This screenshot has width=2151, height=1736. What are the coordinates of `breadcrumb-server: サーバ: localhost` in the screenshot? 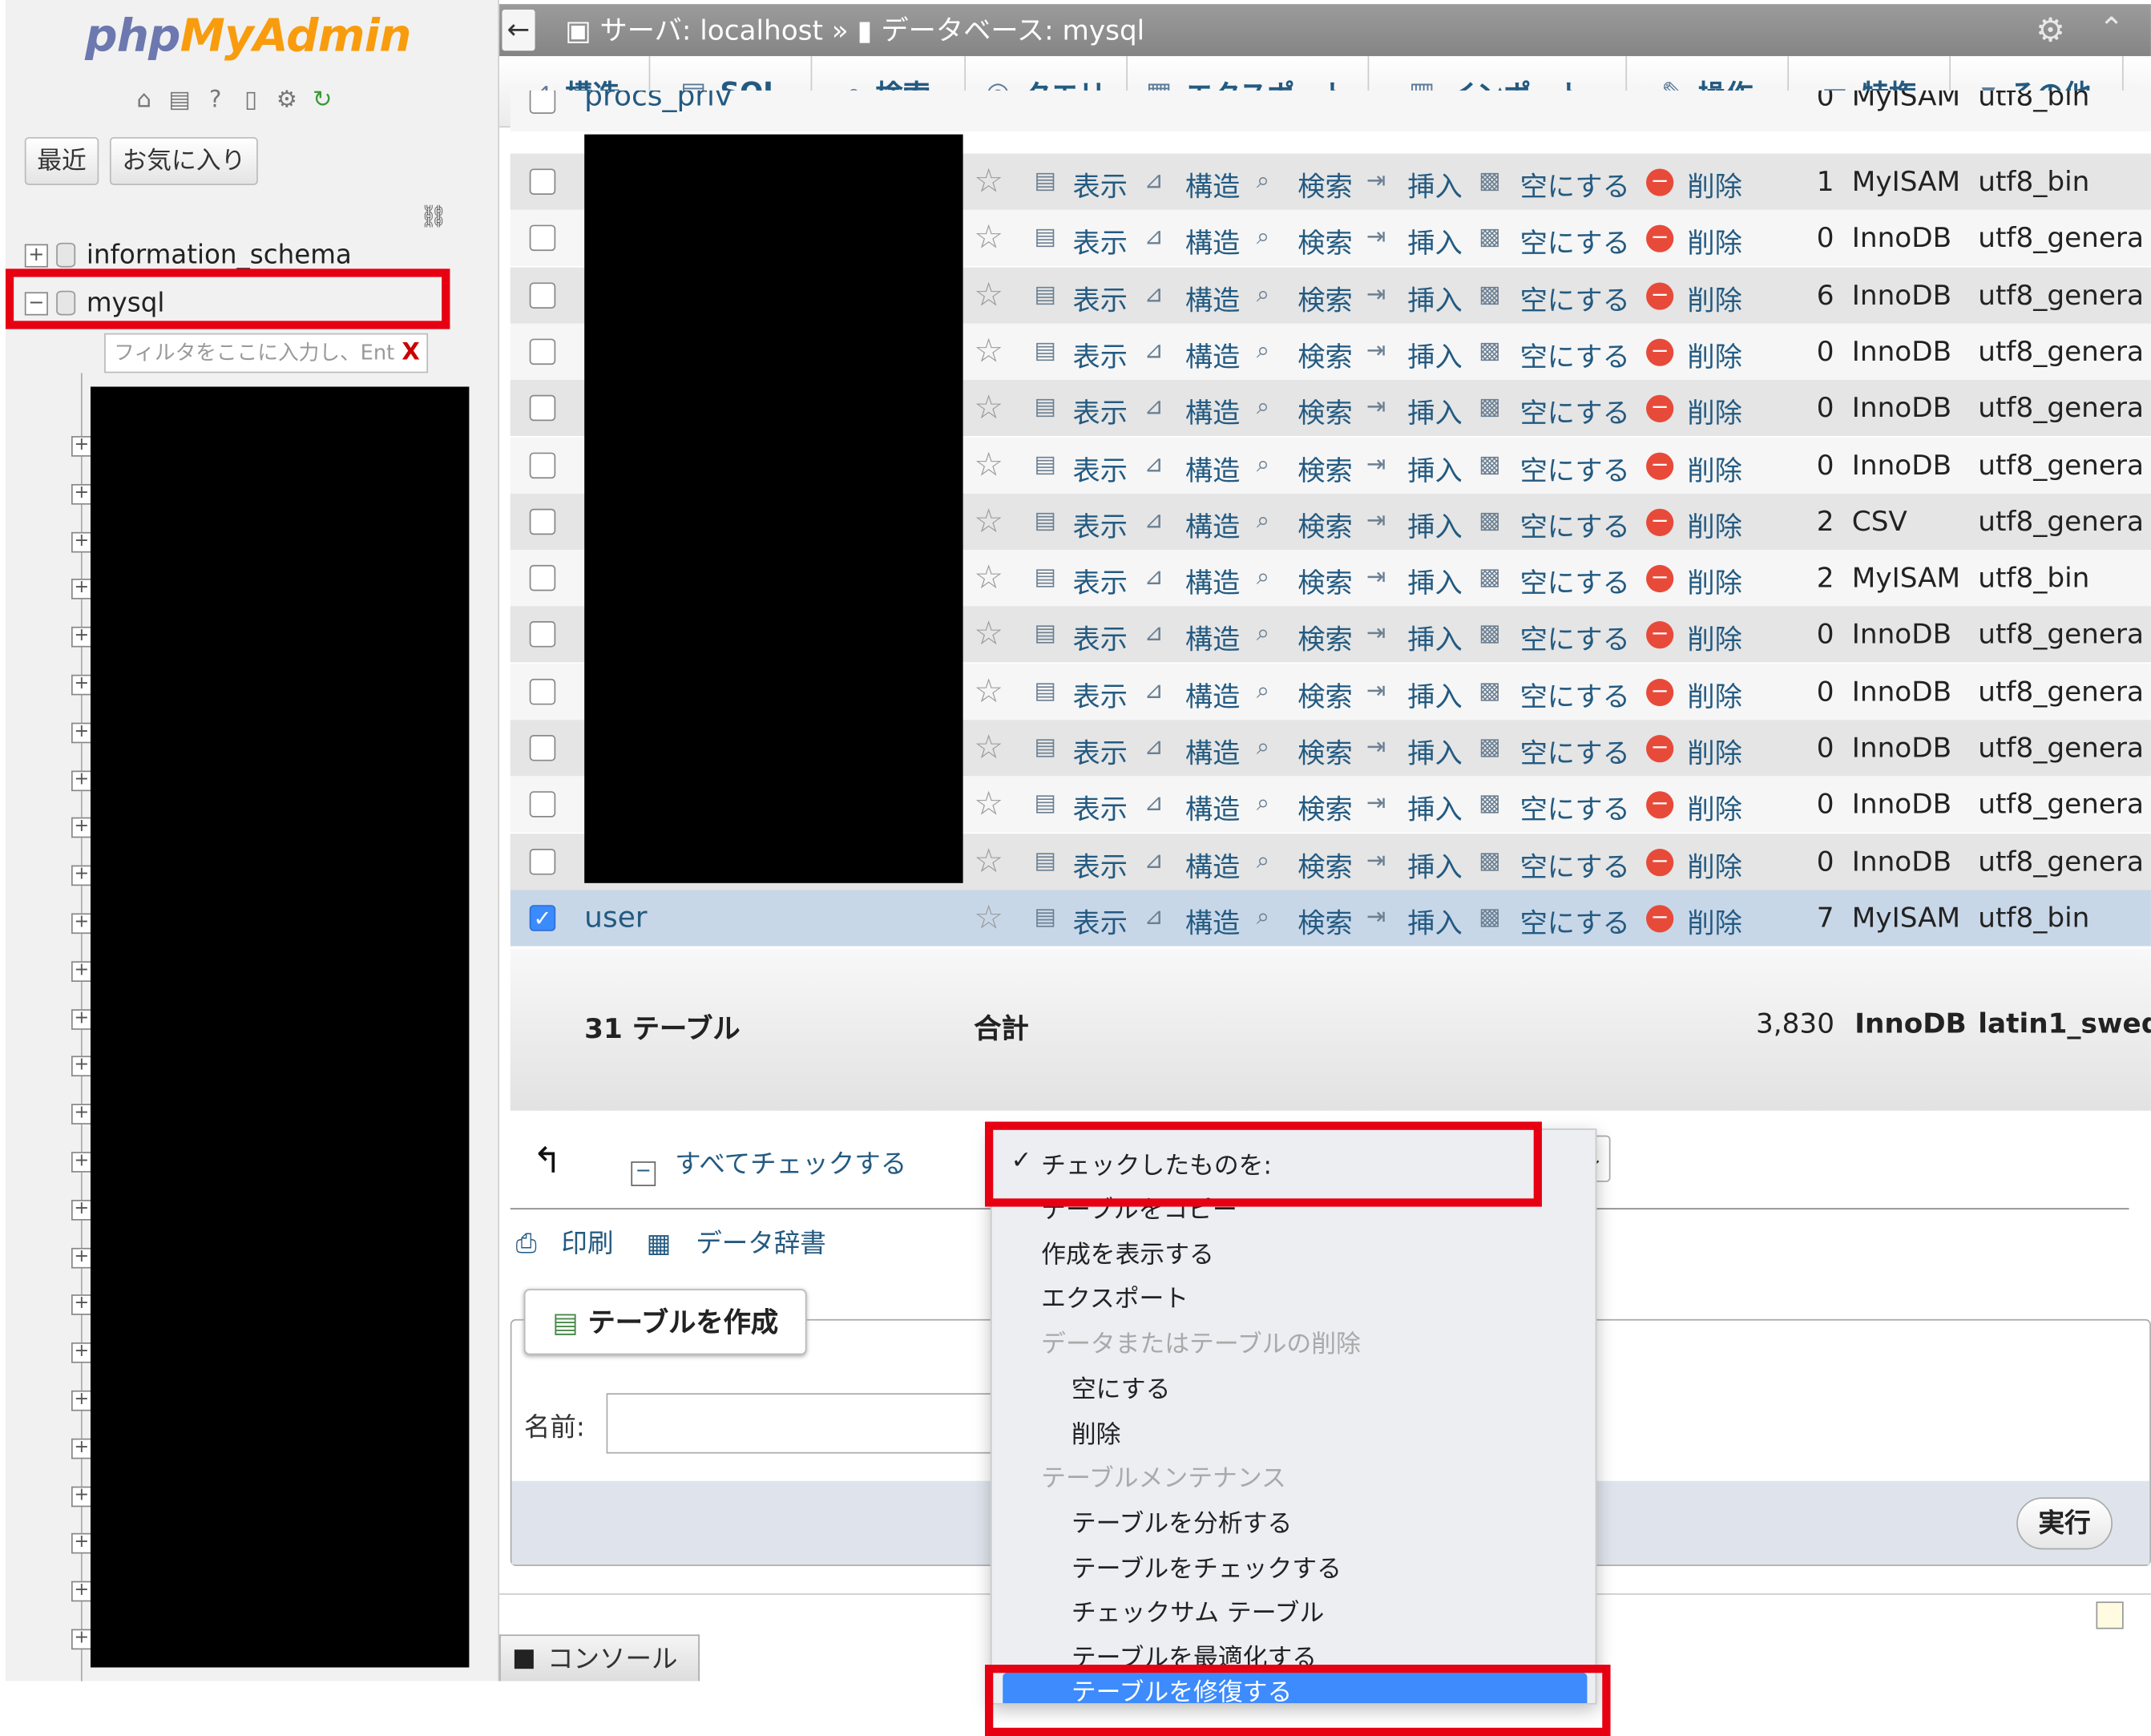 It's located at (710, 30).